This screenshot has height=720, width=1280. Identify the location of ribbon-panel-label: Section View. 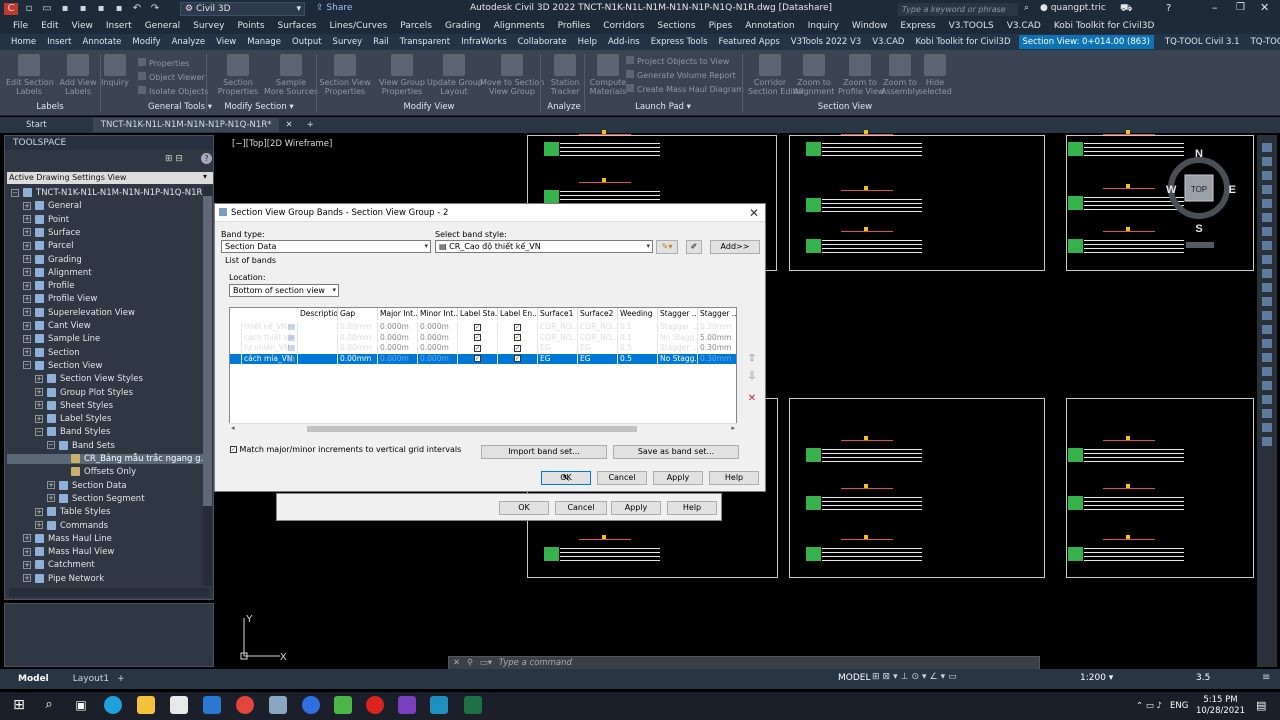
(845, 108).